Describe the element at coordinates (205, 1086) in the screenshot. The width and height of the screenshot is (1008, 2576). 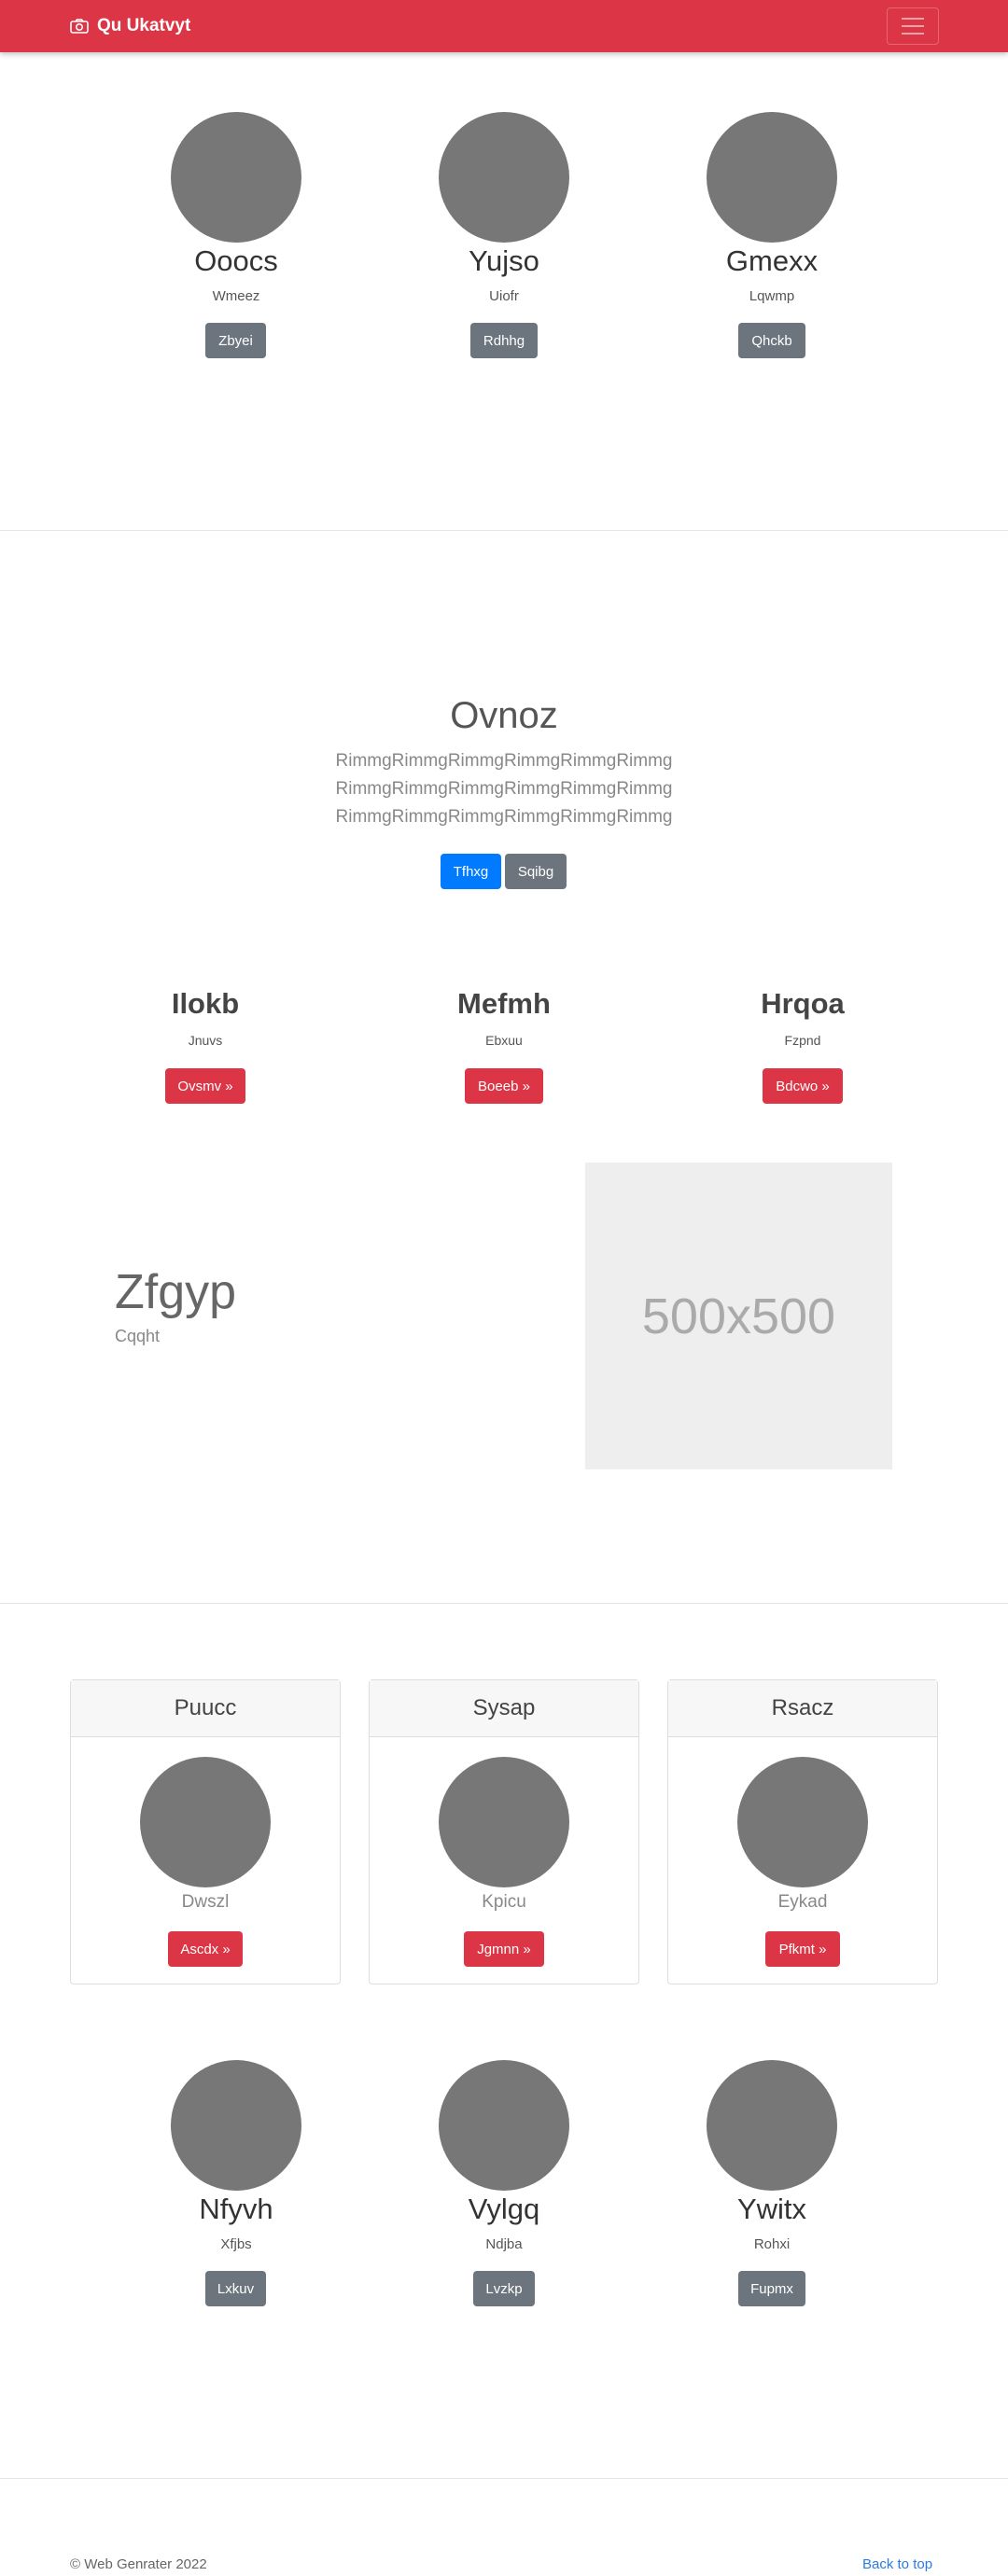
I see `feature-button: Ovsmv »` at that location.